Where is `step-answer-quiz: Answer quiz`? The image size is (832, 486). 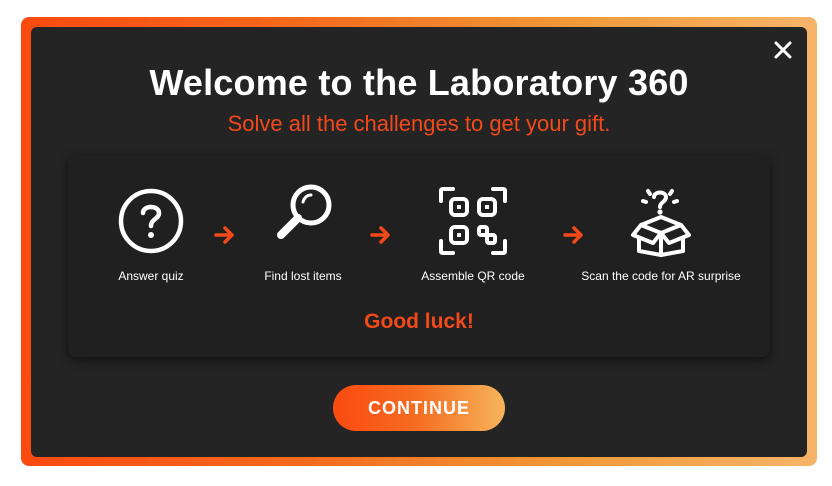 step-answer-quiz: Answer quiz is located at coordinates (151, 234).